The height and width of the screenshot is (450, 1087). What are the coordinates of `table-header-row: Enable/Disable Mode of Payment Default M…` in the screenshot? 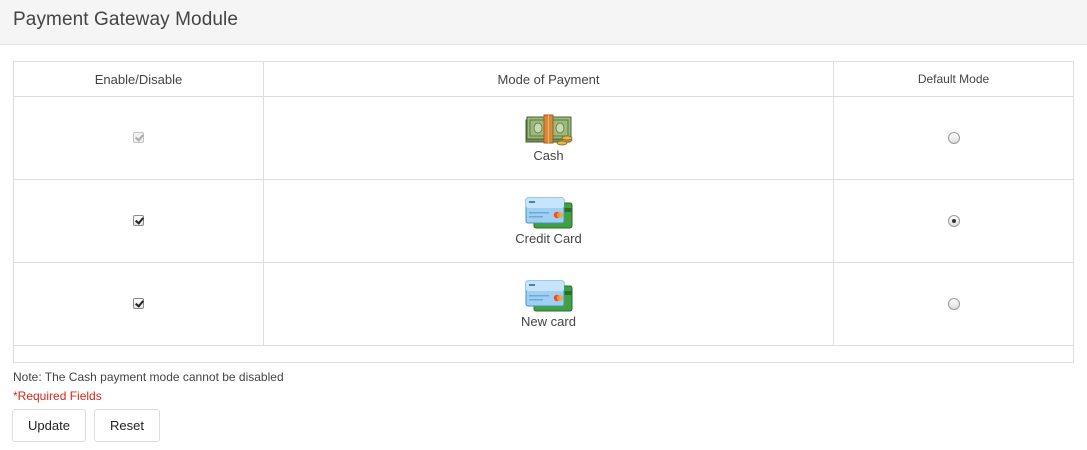 It's located at (543, 79).